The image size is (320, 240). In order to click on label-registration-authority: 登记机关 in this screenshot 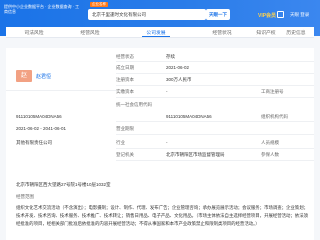, I will do `click(125, 154)`.